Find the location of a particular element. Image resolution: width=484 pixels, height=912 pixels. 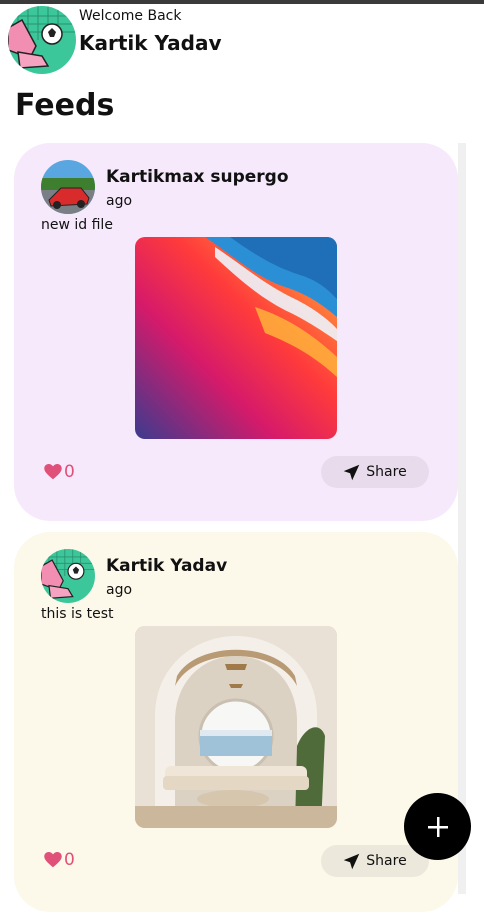

user-avatar is located at coordinates (42, 40).